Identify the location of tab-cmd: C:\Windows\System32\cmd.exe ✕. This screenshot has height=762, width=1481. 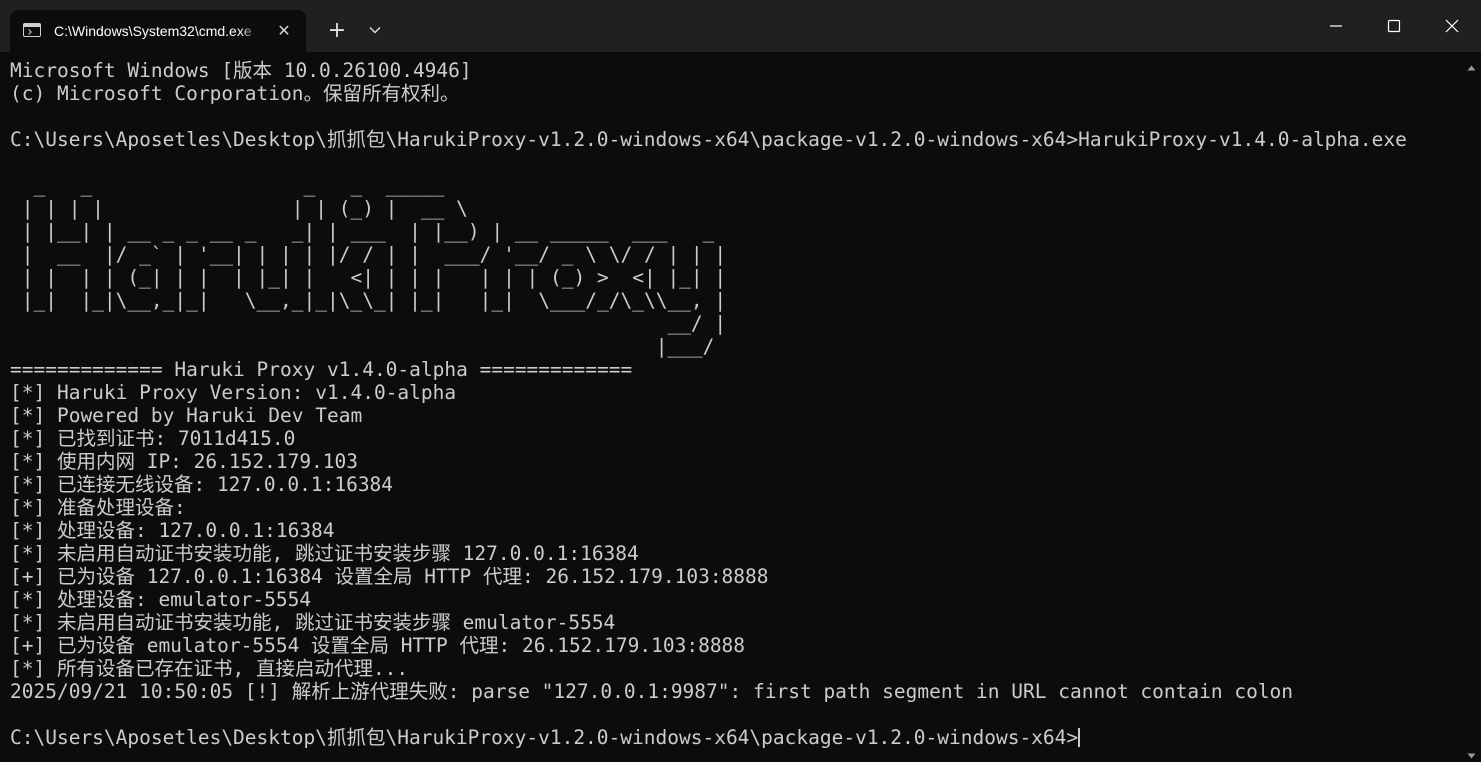
(158, 31).